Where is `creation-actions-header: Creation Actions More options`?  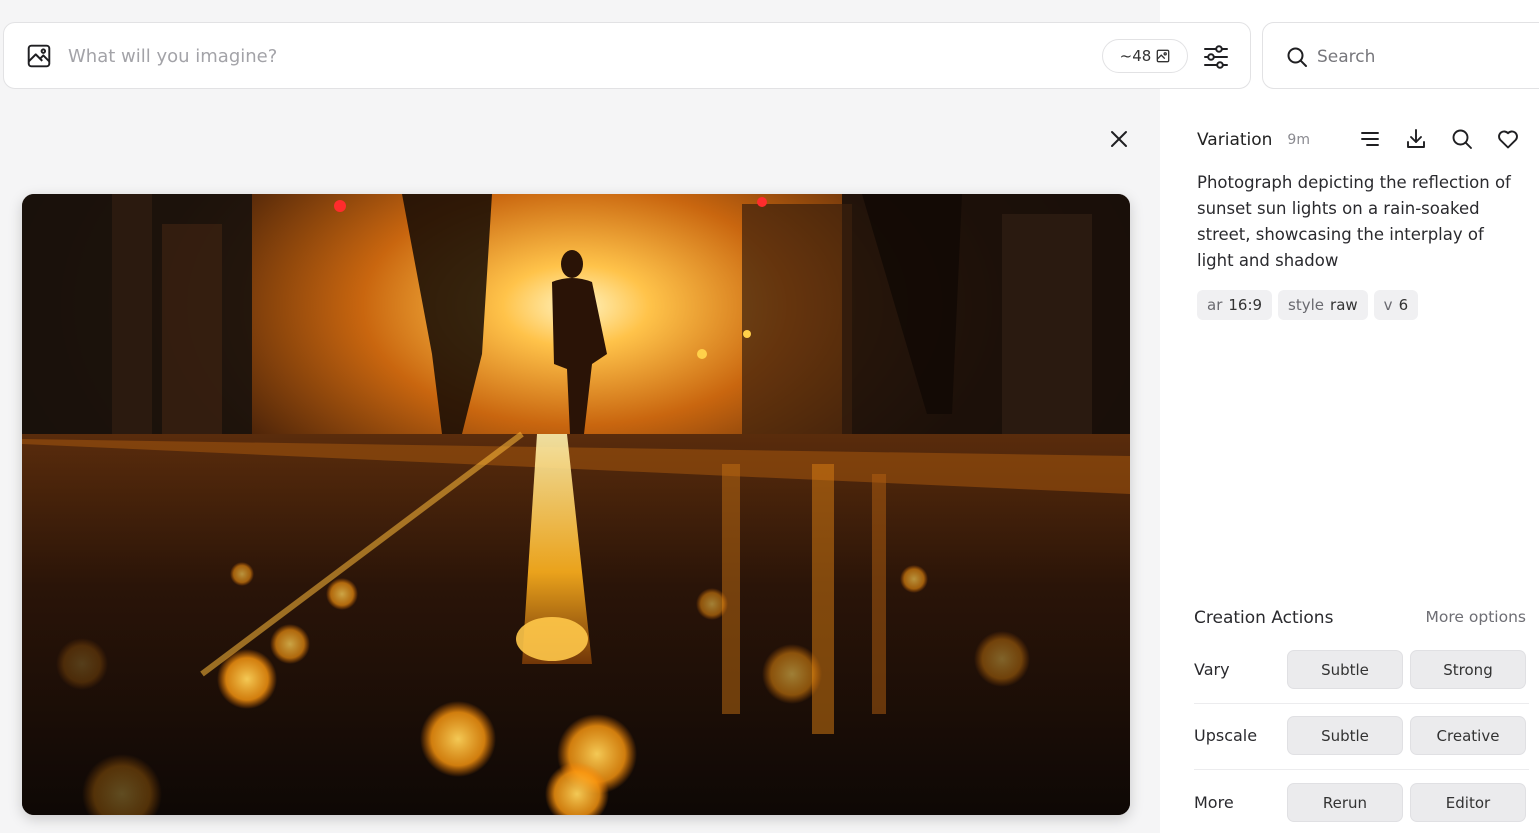 creation-actions-header: Creation Actions More options is located at coordinates (1360, 620).